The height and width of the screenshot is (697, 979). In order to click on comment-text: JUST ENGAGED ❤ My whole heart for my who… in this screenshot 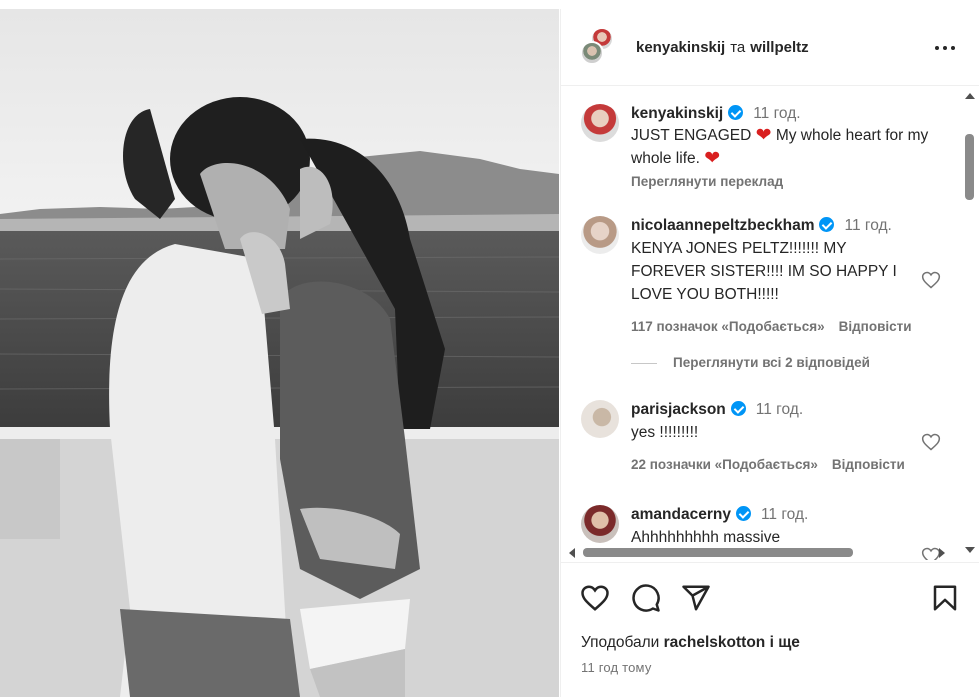, I will do `click(781, 147)`.